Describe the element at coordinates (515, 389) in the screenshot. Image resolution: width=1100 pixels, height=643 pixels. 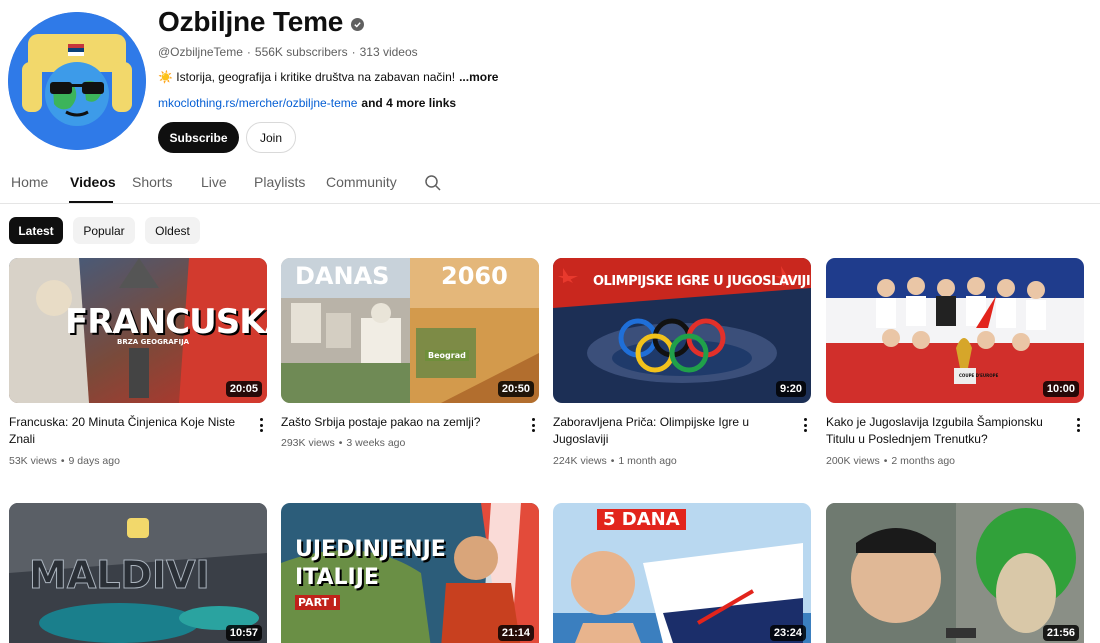
I see `video-duration: 20:50` at that location.